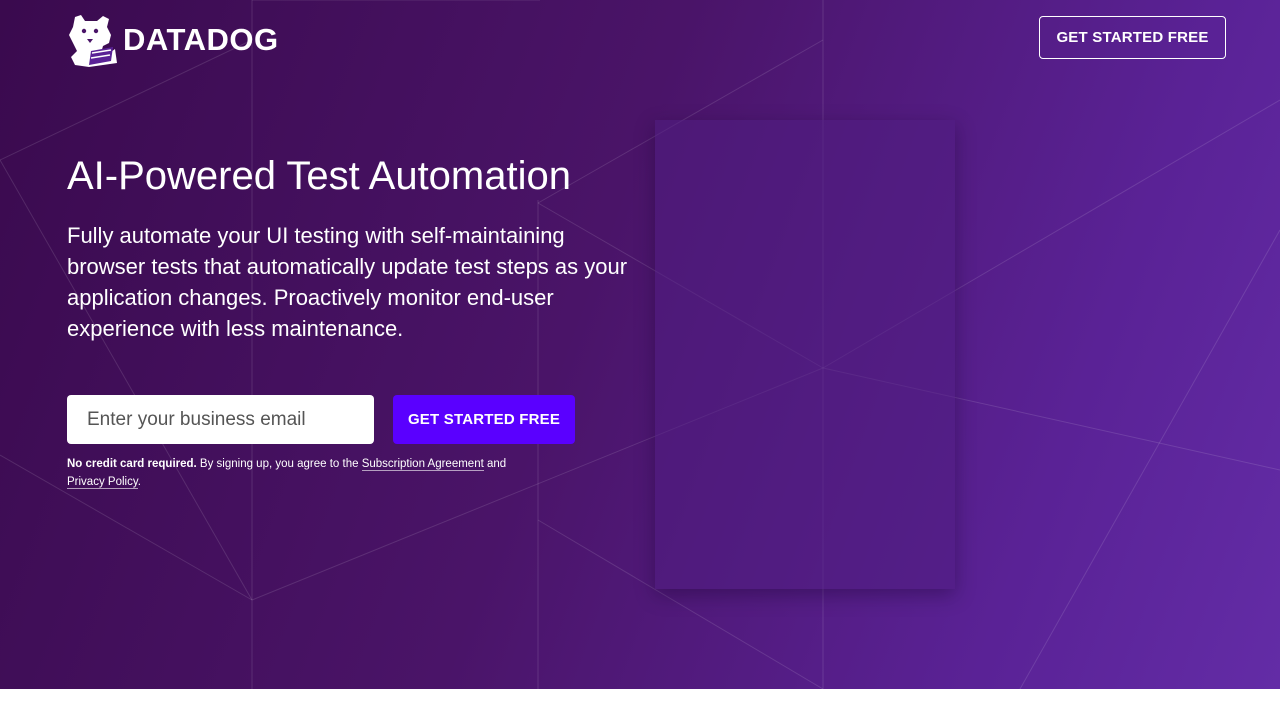 This screenshot has height=720, width=1280. What do you see at coordinates (93, 41) in the screenshot?
I see `datadog-bits-dog-icon` at bounding box center [93, 41].